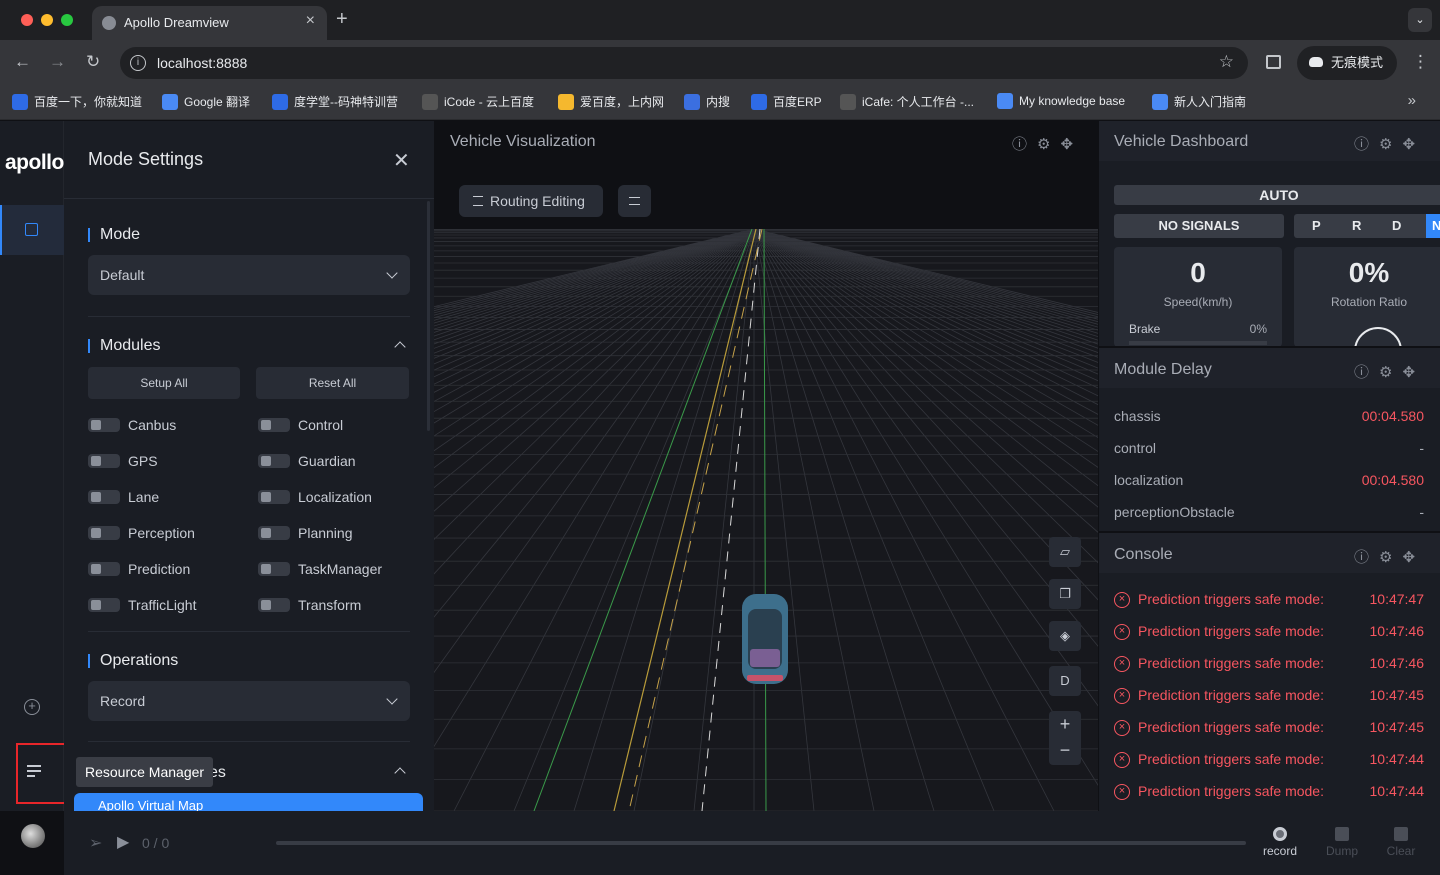  Describe the element at coordinates (1269, 695) in the screenshot. I see `console-log-row: Prediction triggers safe mode: 10:47:45` at that location.